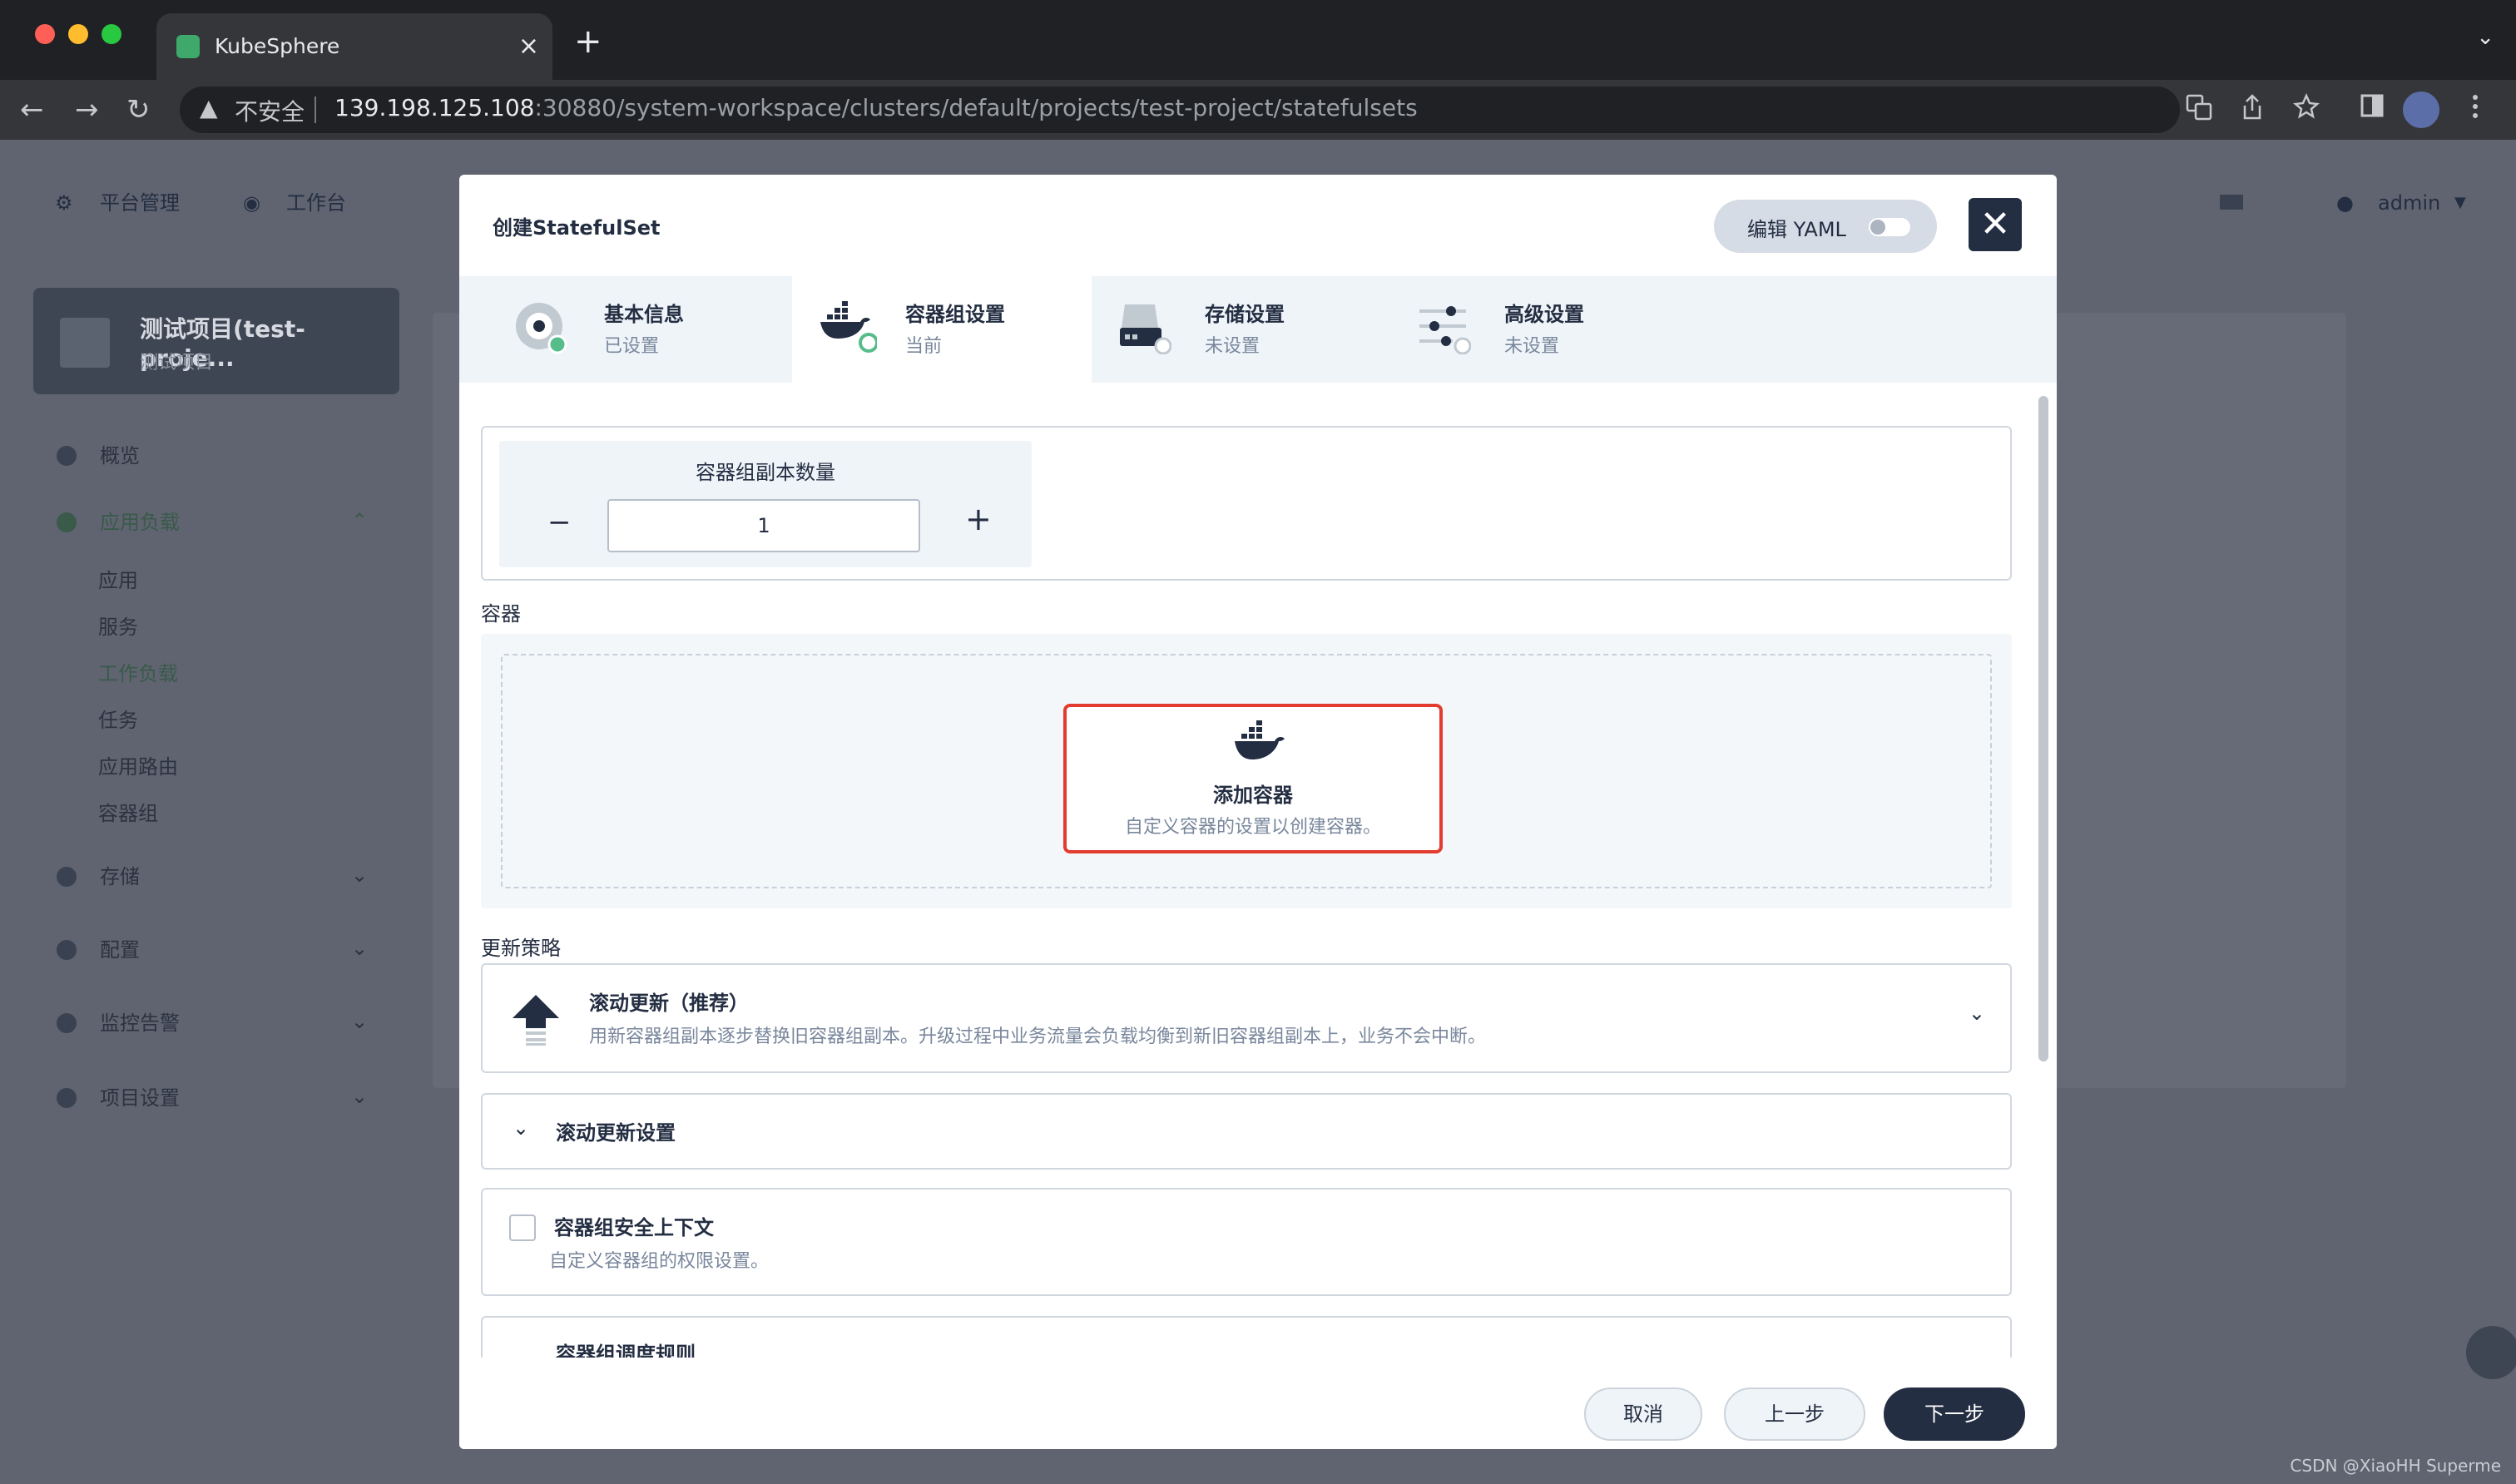  Describe the element at coordinates (32, 110) in the screenshot. I see `back-button: ←` at that location.